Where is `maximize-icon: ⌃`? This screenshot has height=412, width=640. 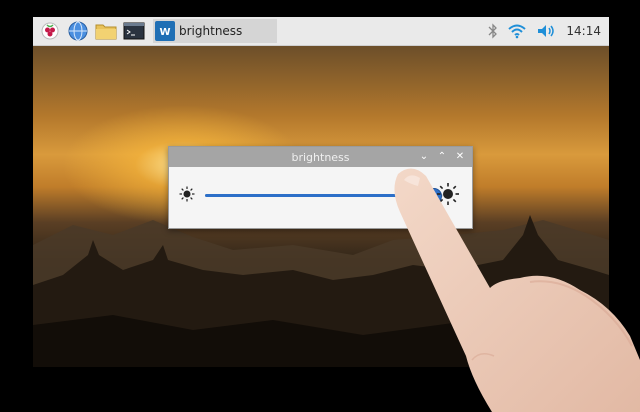
maximize-icon: ⌃ is located at coordinates (442, 157).